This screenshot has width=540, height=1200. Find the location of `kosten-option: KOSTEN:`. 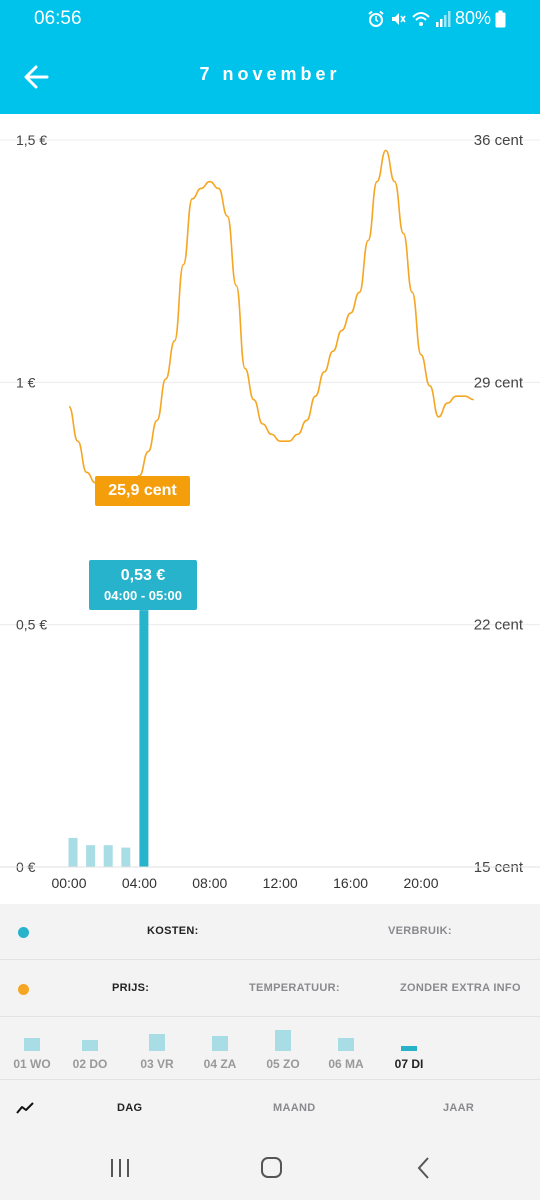

kosten-option: KOSTEN: is located at coordinates (173, 931).